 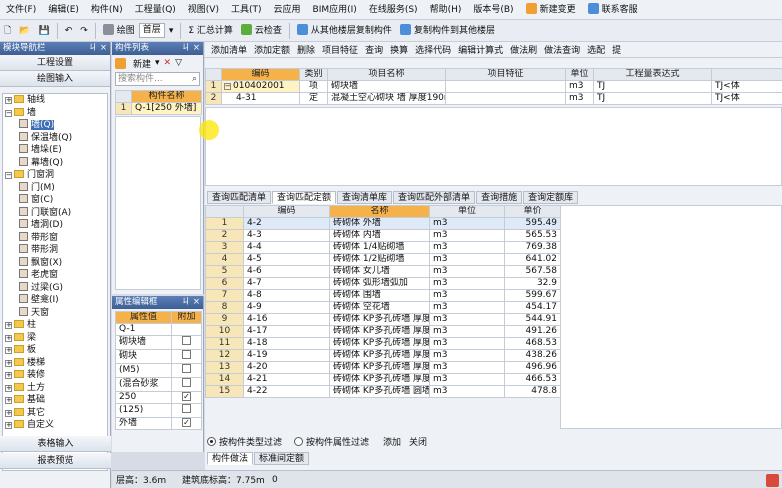 What do you see at coordinates (286, 307) in the screenshot?
I see `query-cell-code: 4-9` at bounding box center [286, 307].